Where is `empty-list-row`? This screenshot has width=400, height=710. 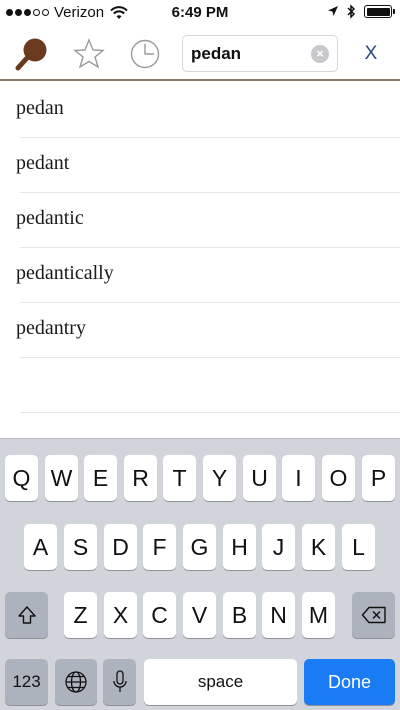
empty-list-row is located at coordinates (200, 385).